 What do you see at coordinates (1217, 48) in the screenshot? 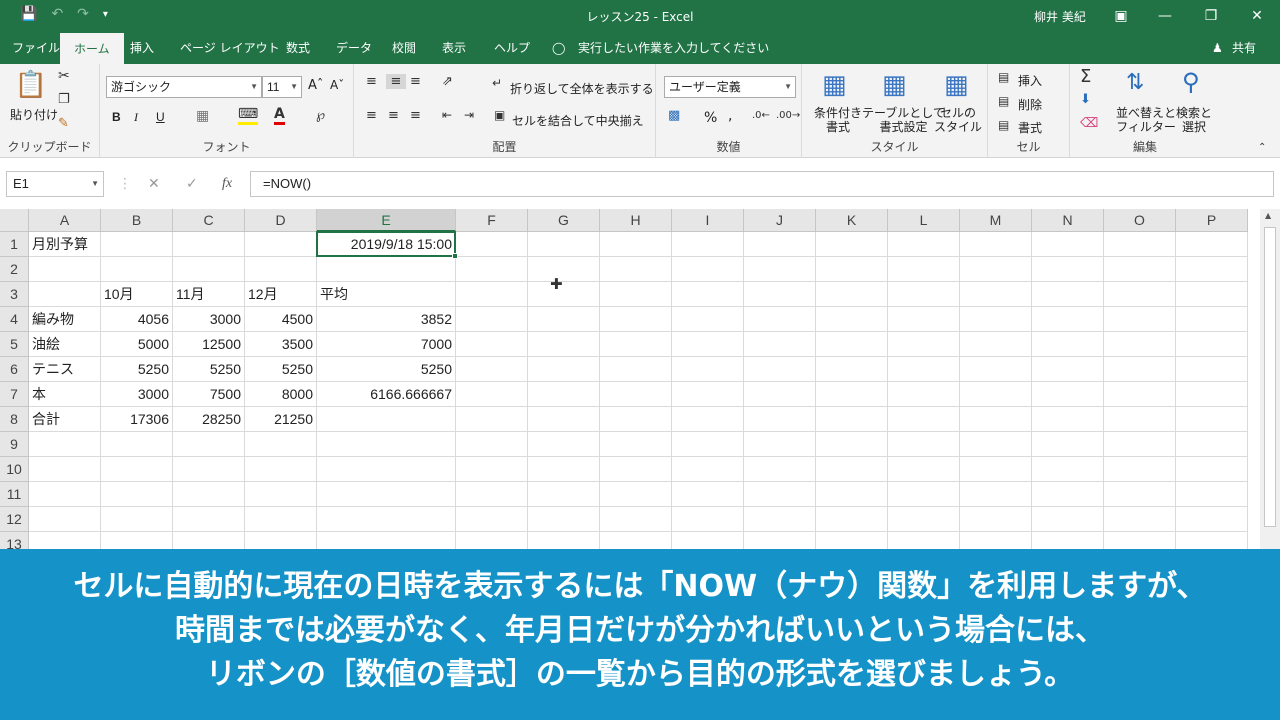
I see `person-icon: ♟` at bounding box center [1217, 48].